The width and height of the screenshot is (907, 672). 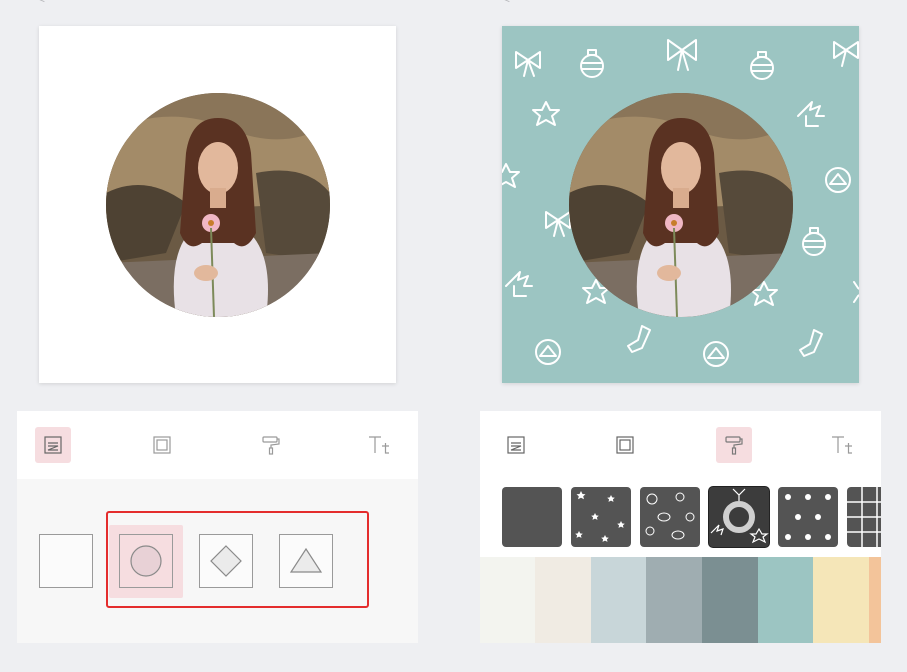 What do you see at coordinates (532, 517) in the screenshot?
I see `pattern-solid-option` at bounding box center [532, 517].